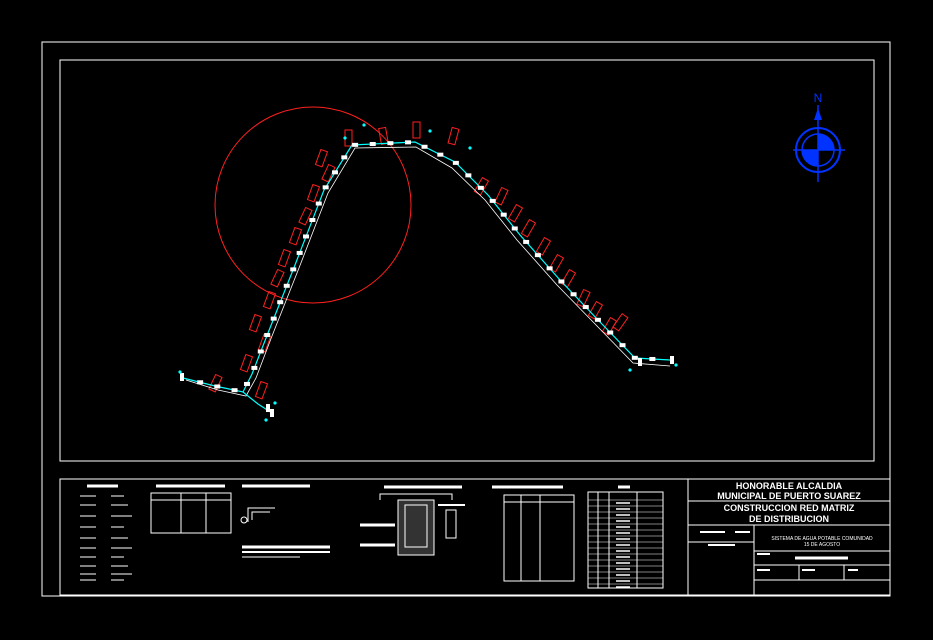 This screenshot has height=640, width=933. What do you see at coordinates (191, 509) in the screenshot?
I see `pipe-table` at bounding box center [191, 509].